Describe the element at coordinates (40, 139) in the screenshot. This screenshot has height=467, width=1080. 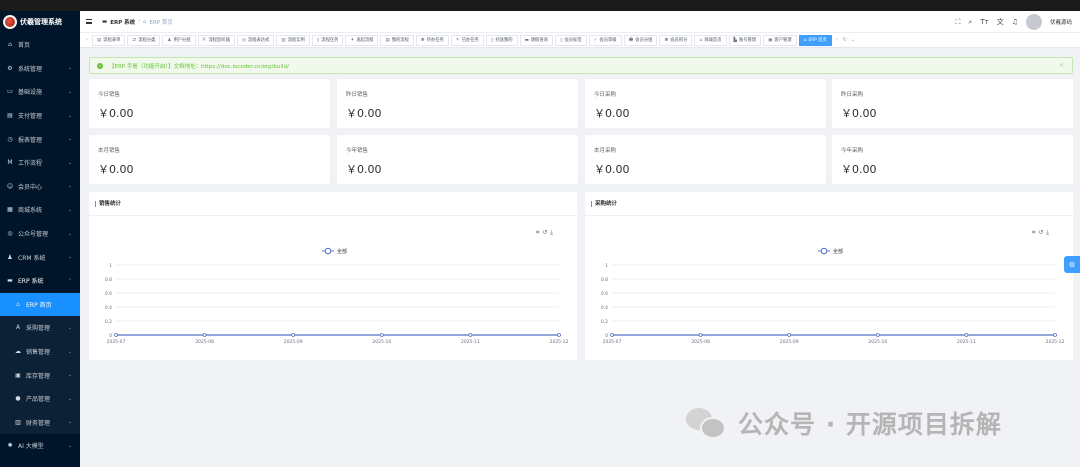
I see `sidebar-item: ◷ 报表管理 ⌄` at that location.